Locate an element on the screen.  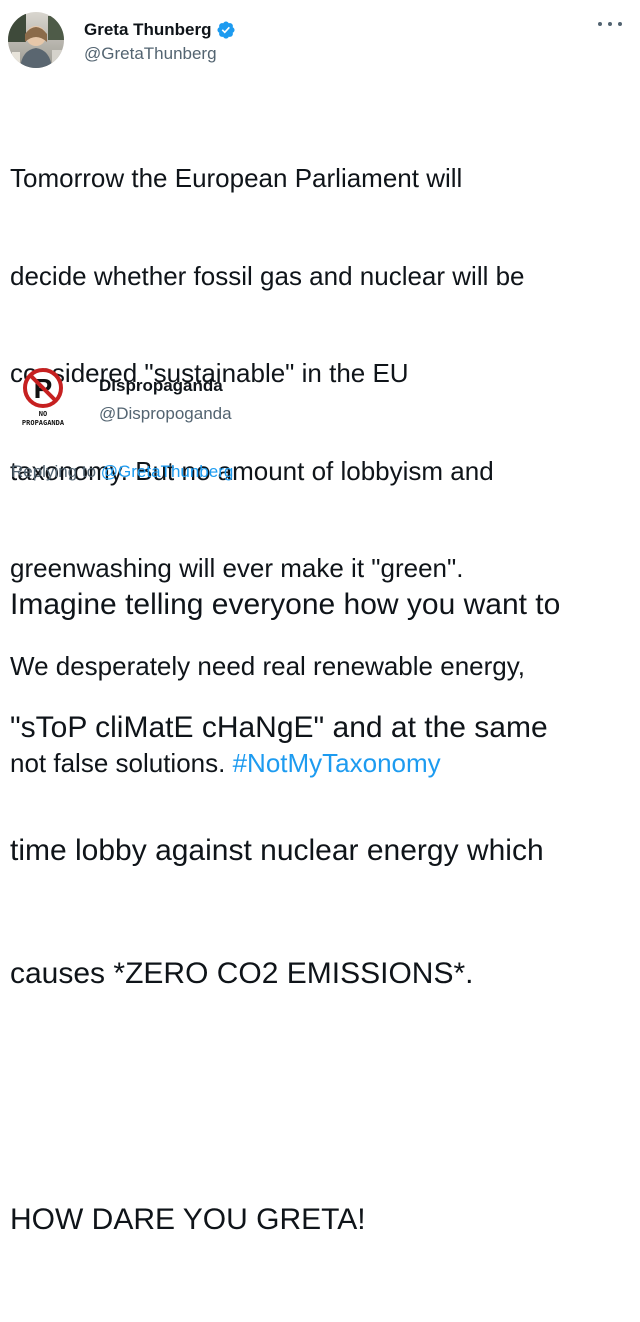
reply-author-handle: @Dispropoganda is located at coordinates (165, 414).